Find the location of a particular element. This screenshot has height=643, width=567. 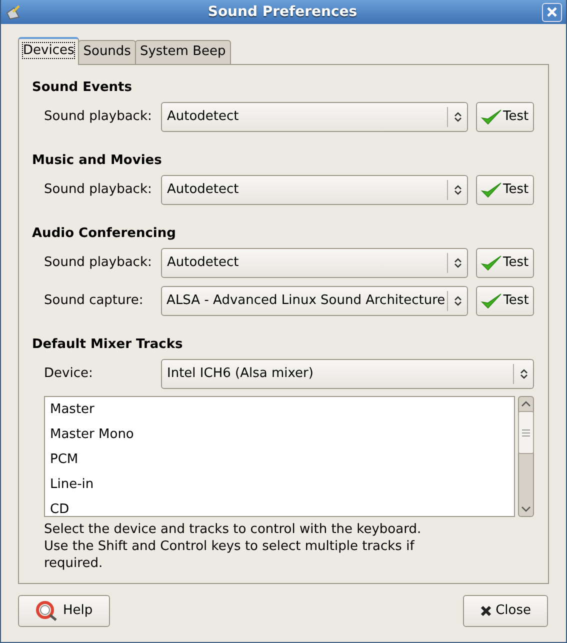

section-heading: Audio Conferencing is located at coordinates (104, 234).